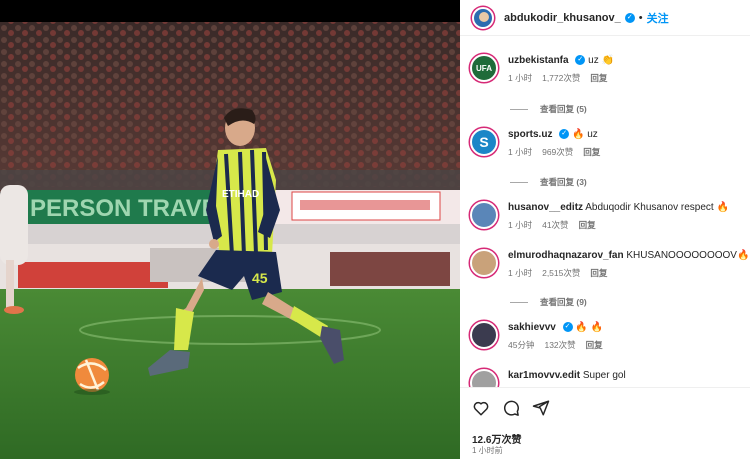 Image resolution: width=750 pixels, height=459 pixels. Describe the element at coordinates (681, 255) in the screenshot. I see `comment-text: KHUSANOOOOOOOOV` at that location.